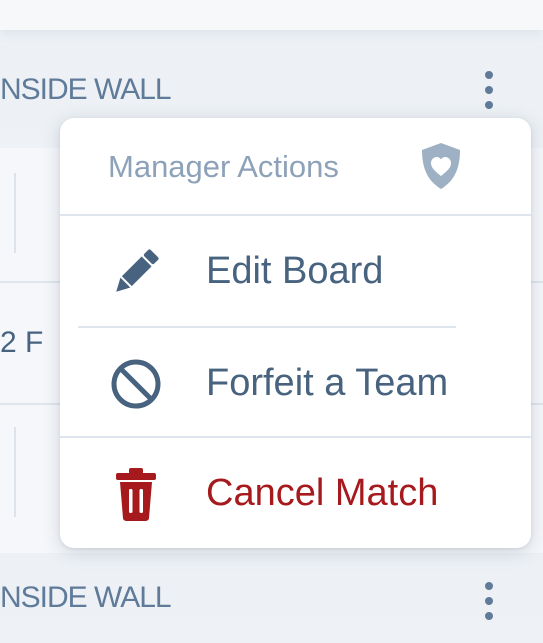 Image resolution: width=543 pixels, height=643 pixels. Describe the element at coordinates (136, 384) in the screenshot. I see `ban-icon` at that location.